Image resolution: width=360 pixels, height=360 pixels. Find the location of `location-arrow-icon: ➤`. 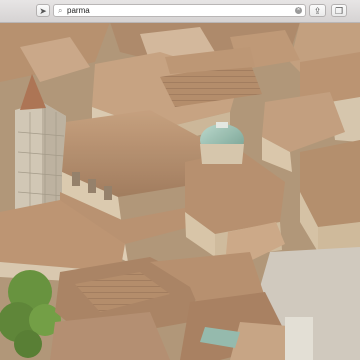

location-arrow-icon: ➤ is located at coordinates (43, 11).